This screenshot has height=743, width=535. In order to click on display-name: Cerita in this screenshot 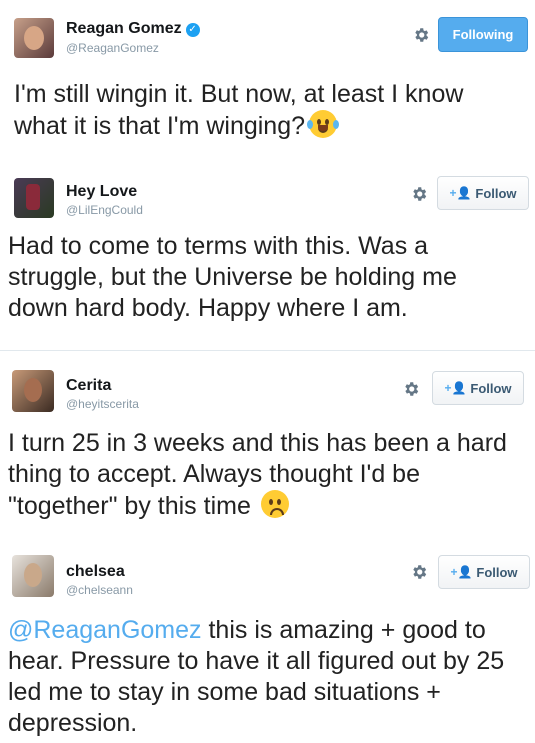, I will do `click(88, 386)`.